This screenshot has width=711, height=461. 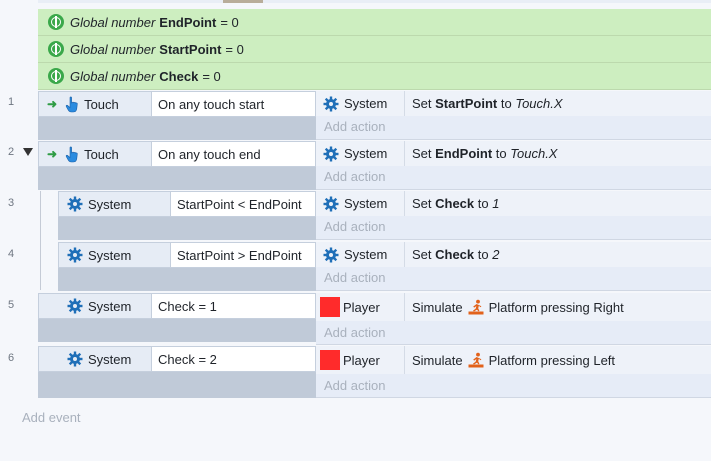 I want to click on action-behavior-text: Platform pressing Left, so click(x=552, y=360).